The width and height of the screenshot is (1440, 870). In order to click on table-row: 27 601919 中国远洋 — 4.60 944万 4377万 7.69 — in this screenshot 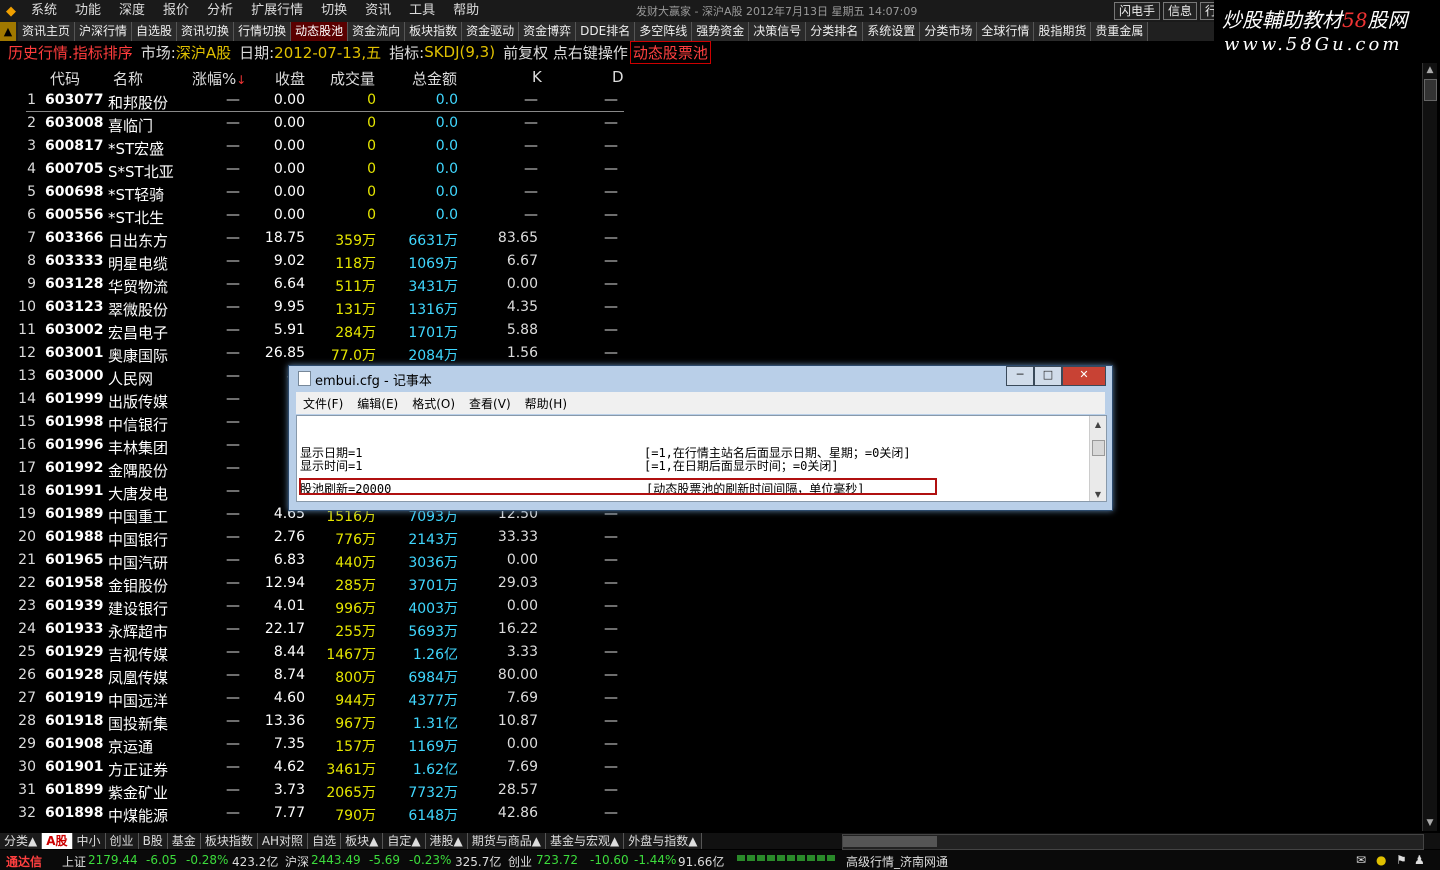, I will do `click(315, 698)`.